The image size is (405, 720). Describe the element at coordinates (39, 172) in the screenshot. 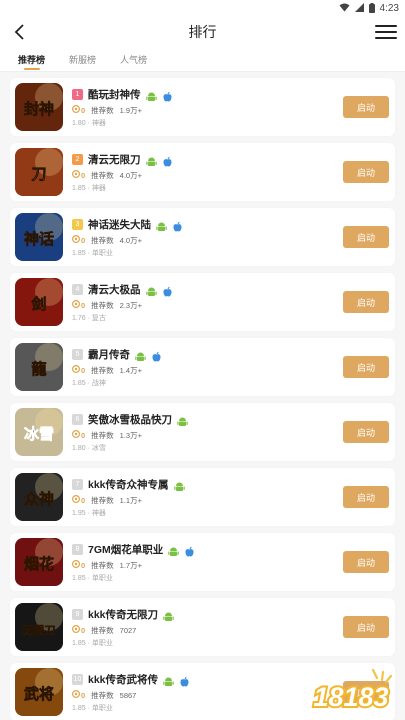

I see `qingyun-wuxiandao-icon: 刀` at that location.